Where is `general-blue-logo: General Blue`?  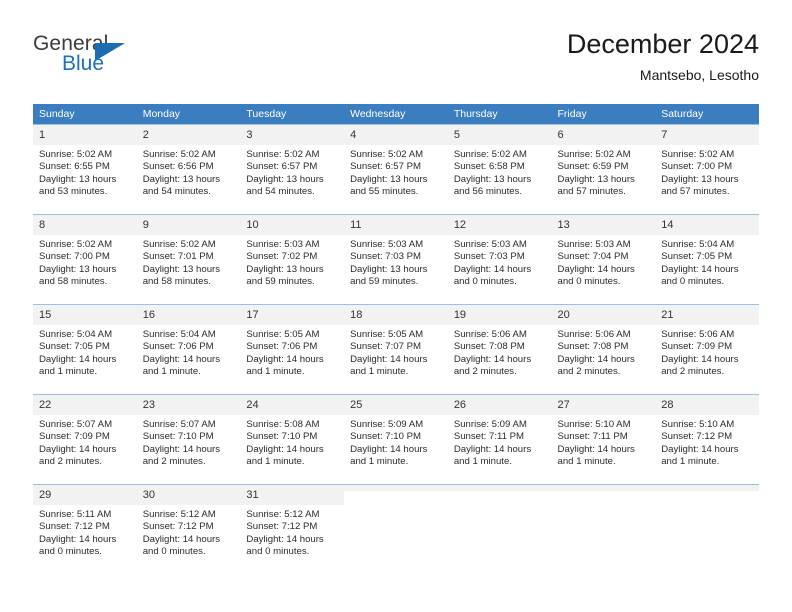
general-blue-logo: General Blue is located at coordinates (133, 60).